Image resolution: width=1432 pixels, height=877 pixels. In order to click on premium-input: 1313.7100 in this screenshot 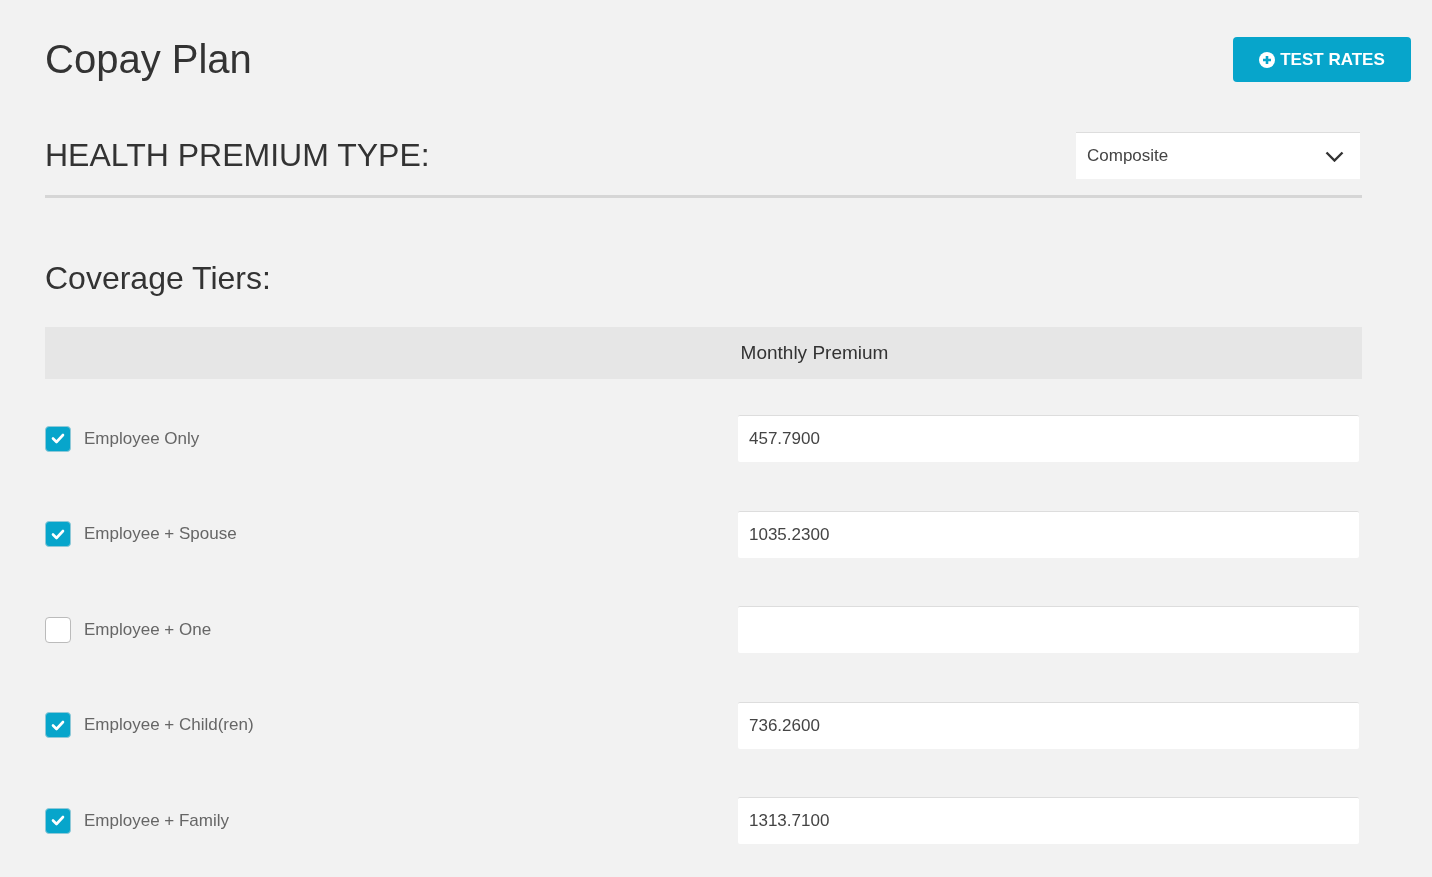, I will do `click(1048, 821)`.